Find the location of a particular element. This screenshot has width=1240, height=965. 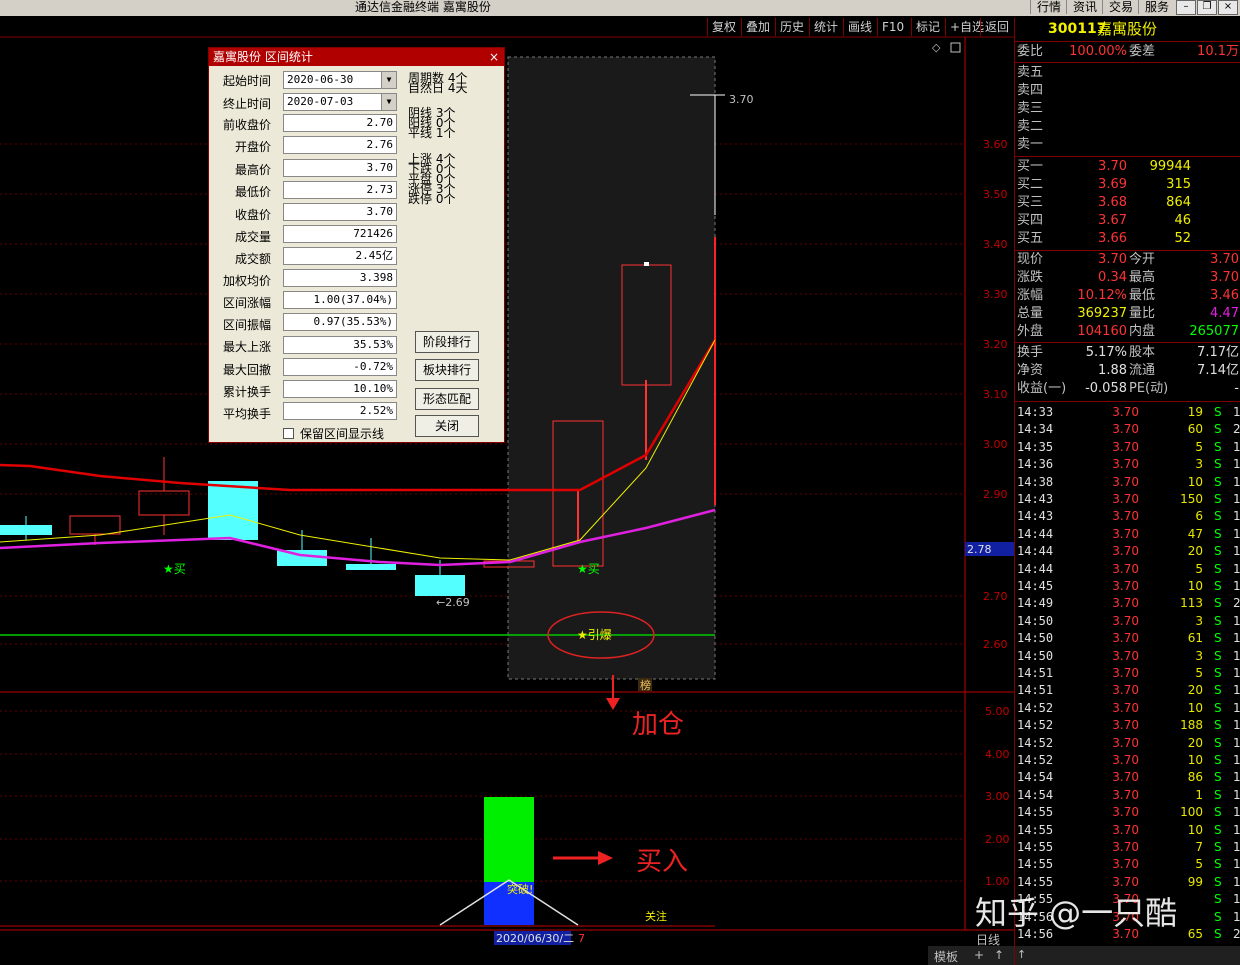

scroll-up-icon: ↑ is located at coordinates (1021, 954).